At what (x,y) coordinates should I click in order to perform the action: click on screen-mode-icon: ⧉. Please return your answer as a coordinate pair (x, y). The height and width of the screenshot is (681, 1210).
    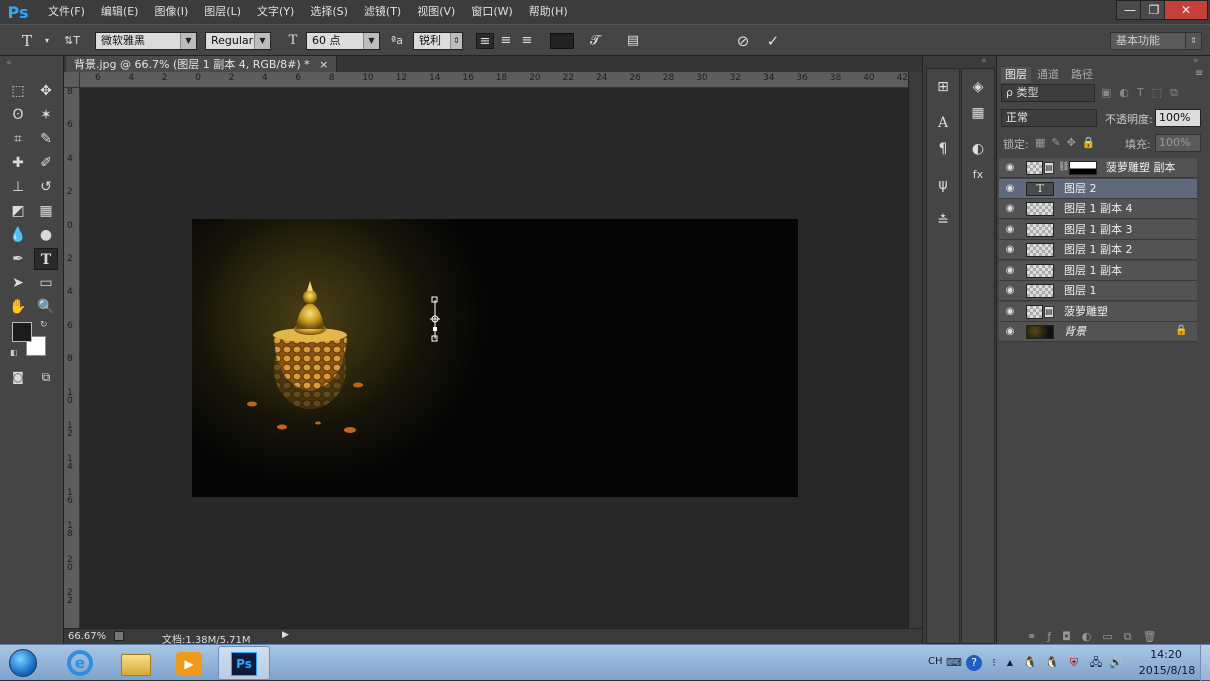
    Looking at the image, I should click on (46, 377).